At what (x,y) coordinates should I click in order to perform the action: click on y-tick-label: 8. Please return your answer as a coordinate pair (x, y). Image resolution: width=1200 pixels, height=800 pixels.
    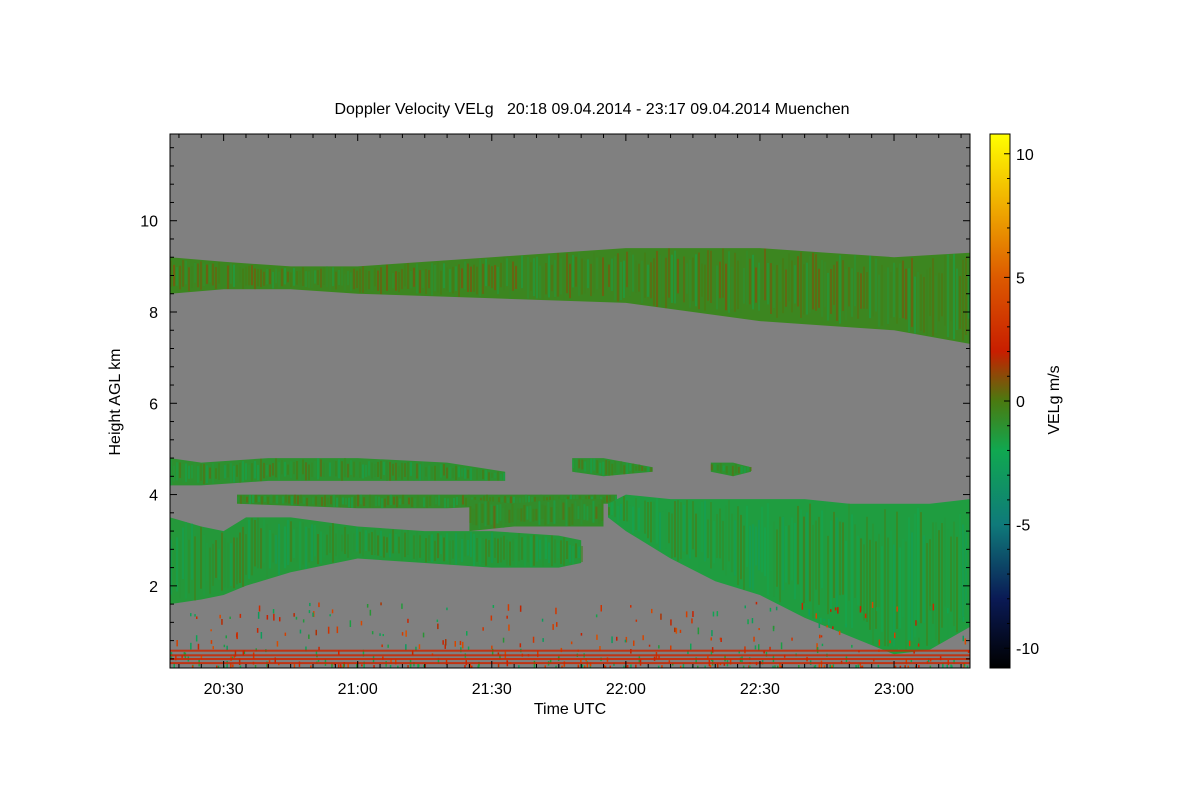
    Looking at the image, I should click on (153, 313).